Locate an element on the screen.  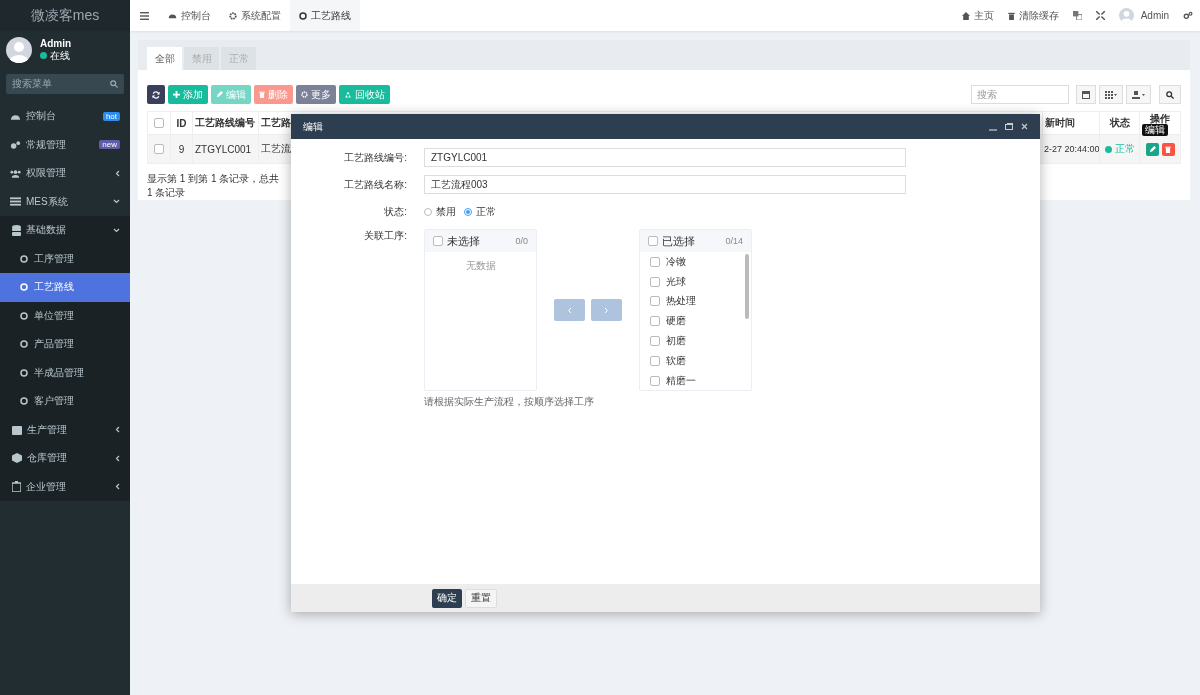
confirm-button: 确定 is located at coordinates (447, 598).